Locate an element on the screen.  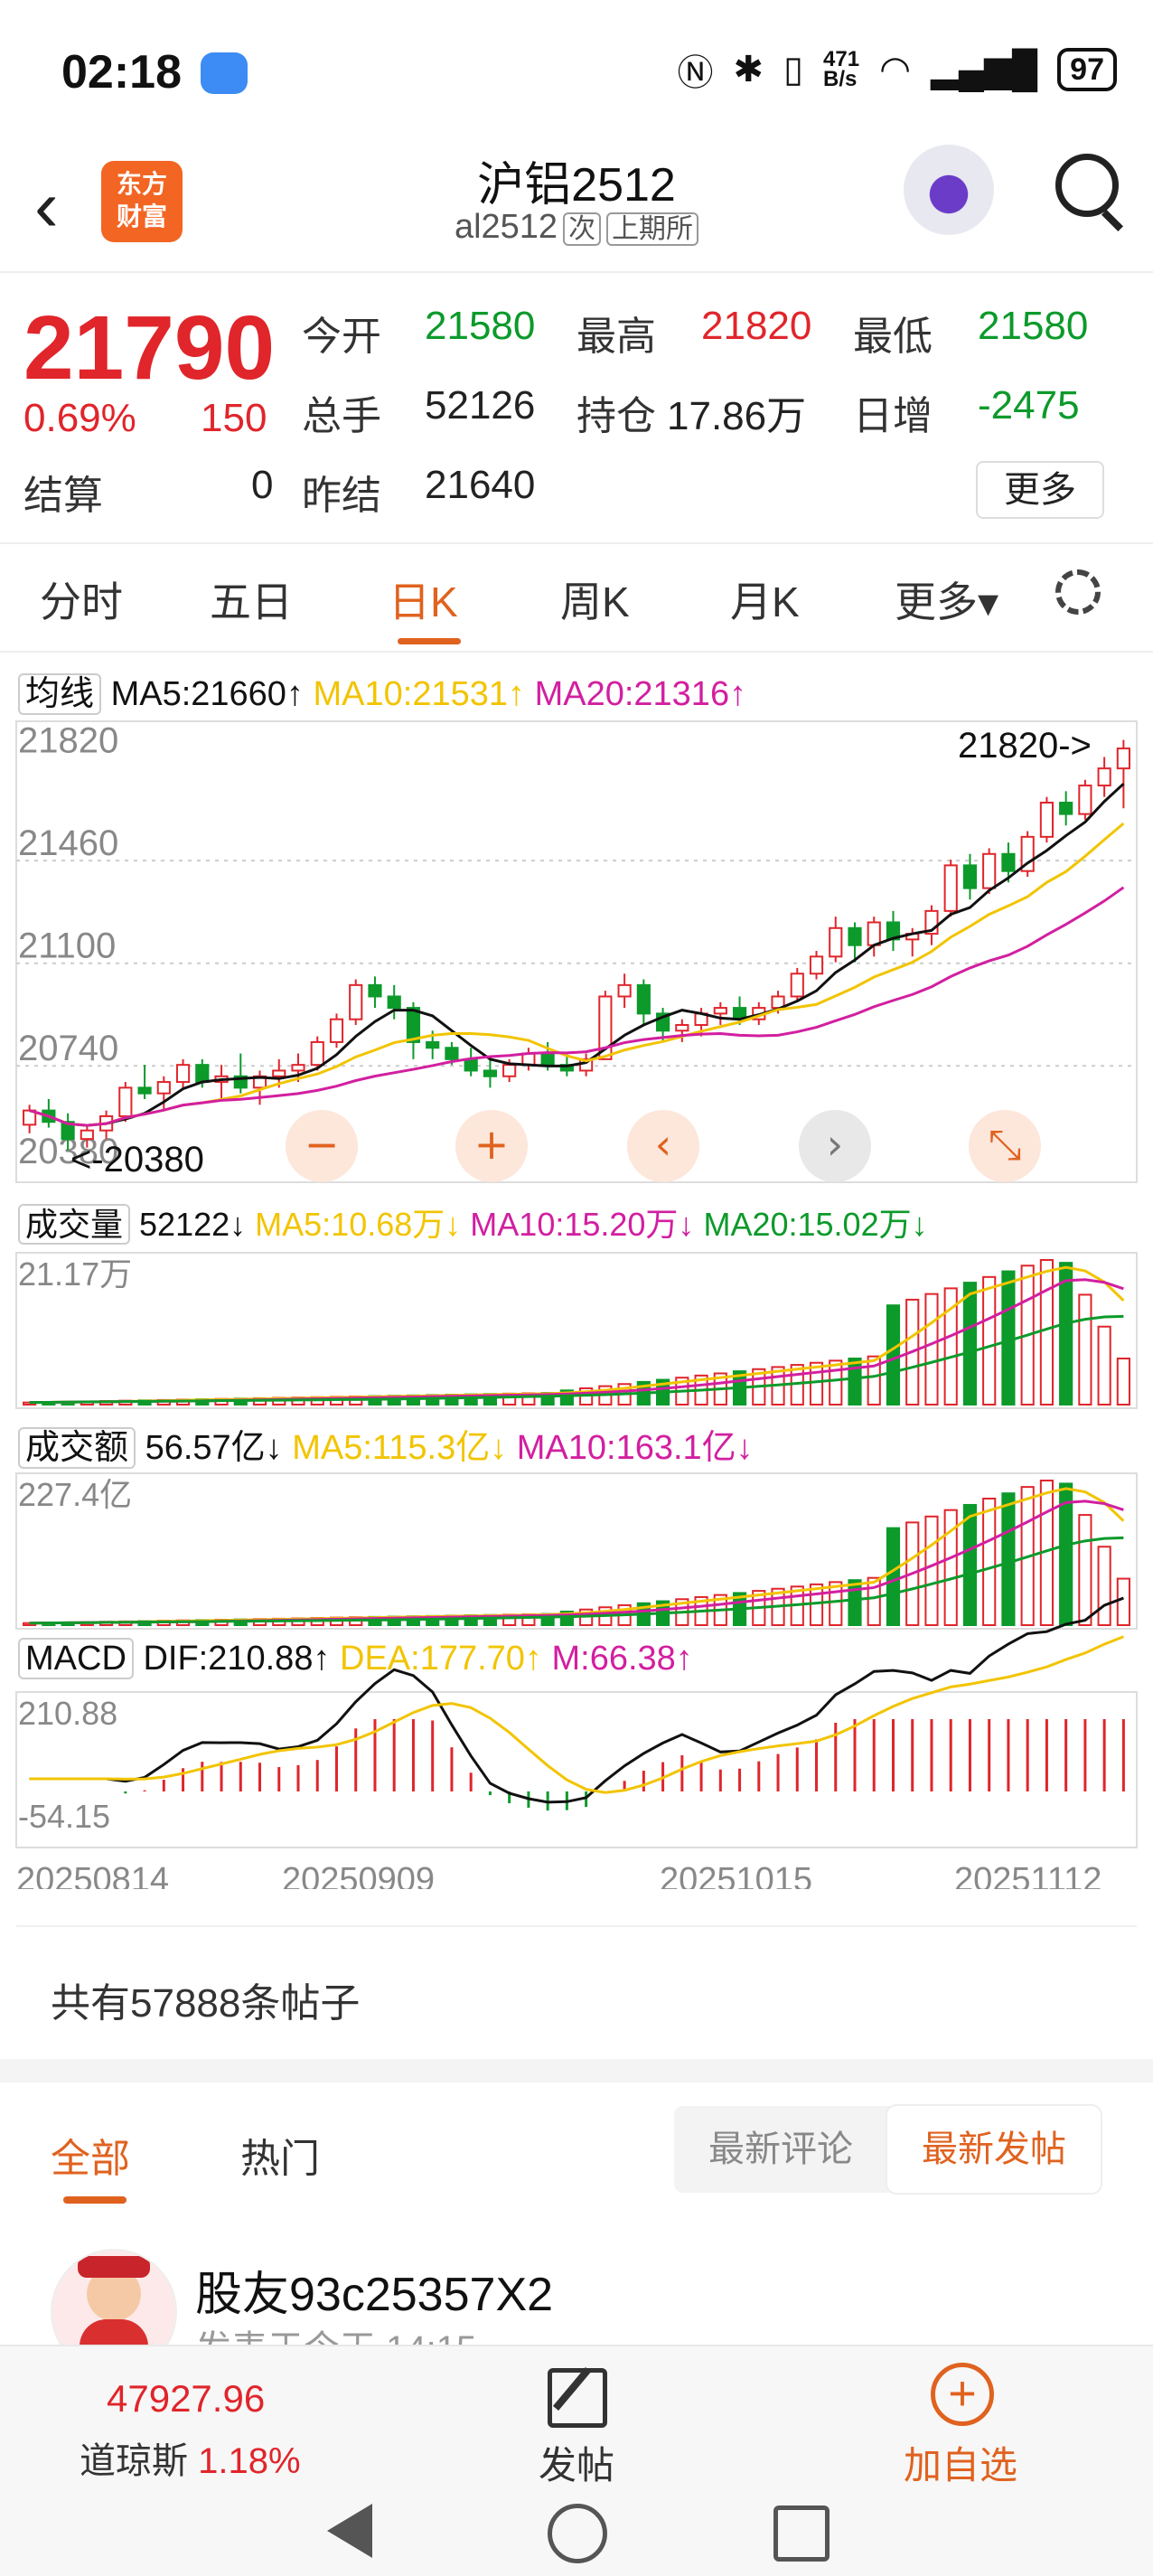
zoom-out-button: − is located at coordinates (322, 1146).